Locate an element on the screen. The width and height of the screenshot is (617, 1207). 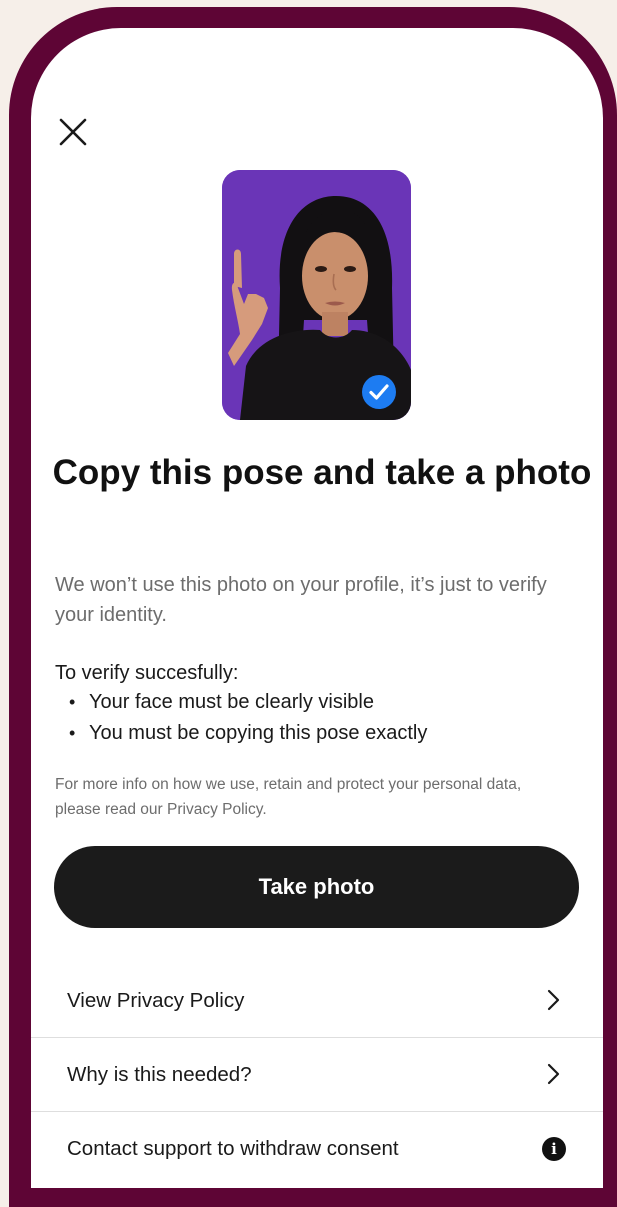
requirement-item: • You must be copying this pose exactly is located at coordinates (248, 733).